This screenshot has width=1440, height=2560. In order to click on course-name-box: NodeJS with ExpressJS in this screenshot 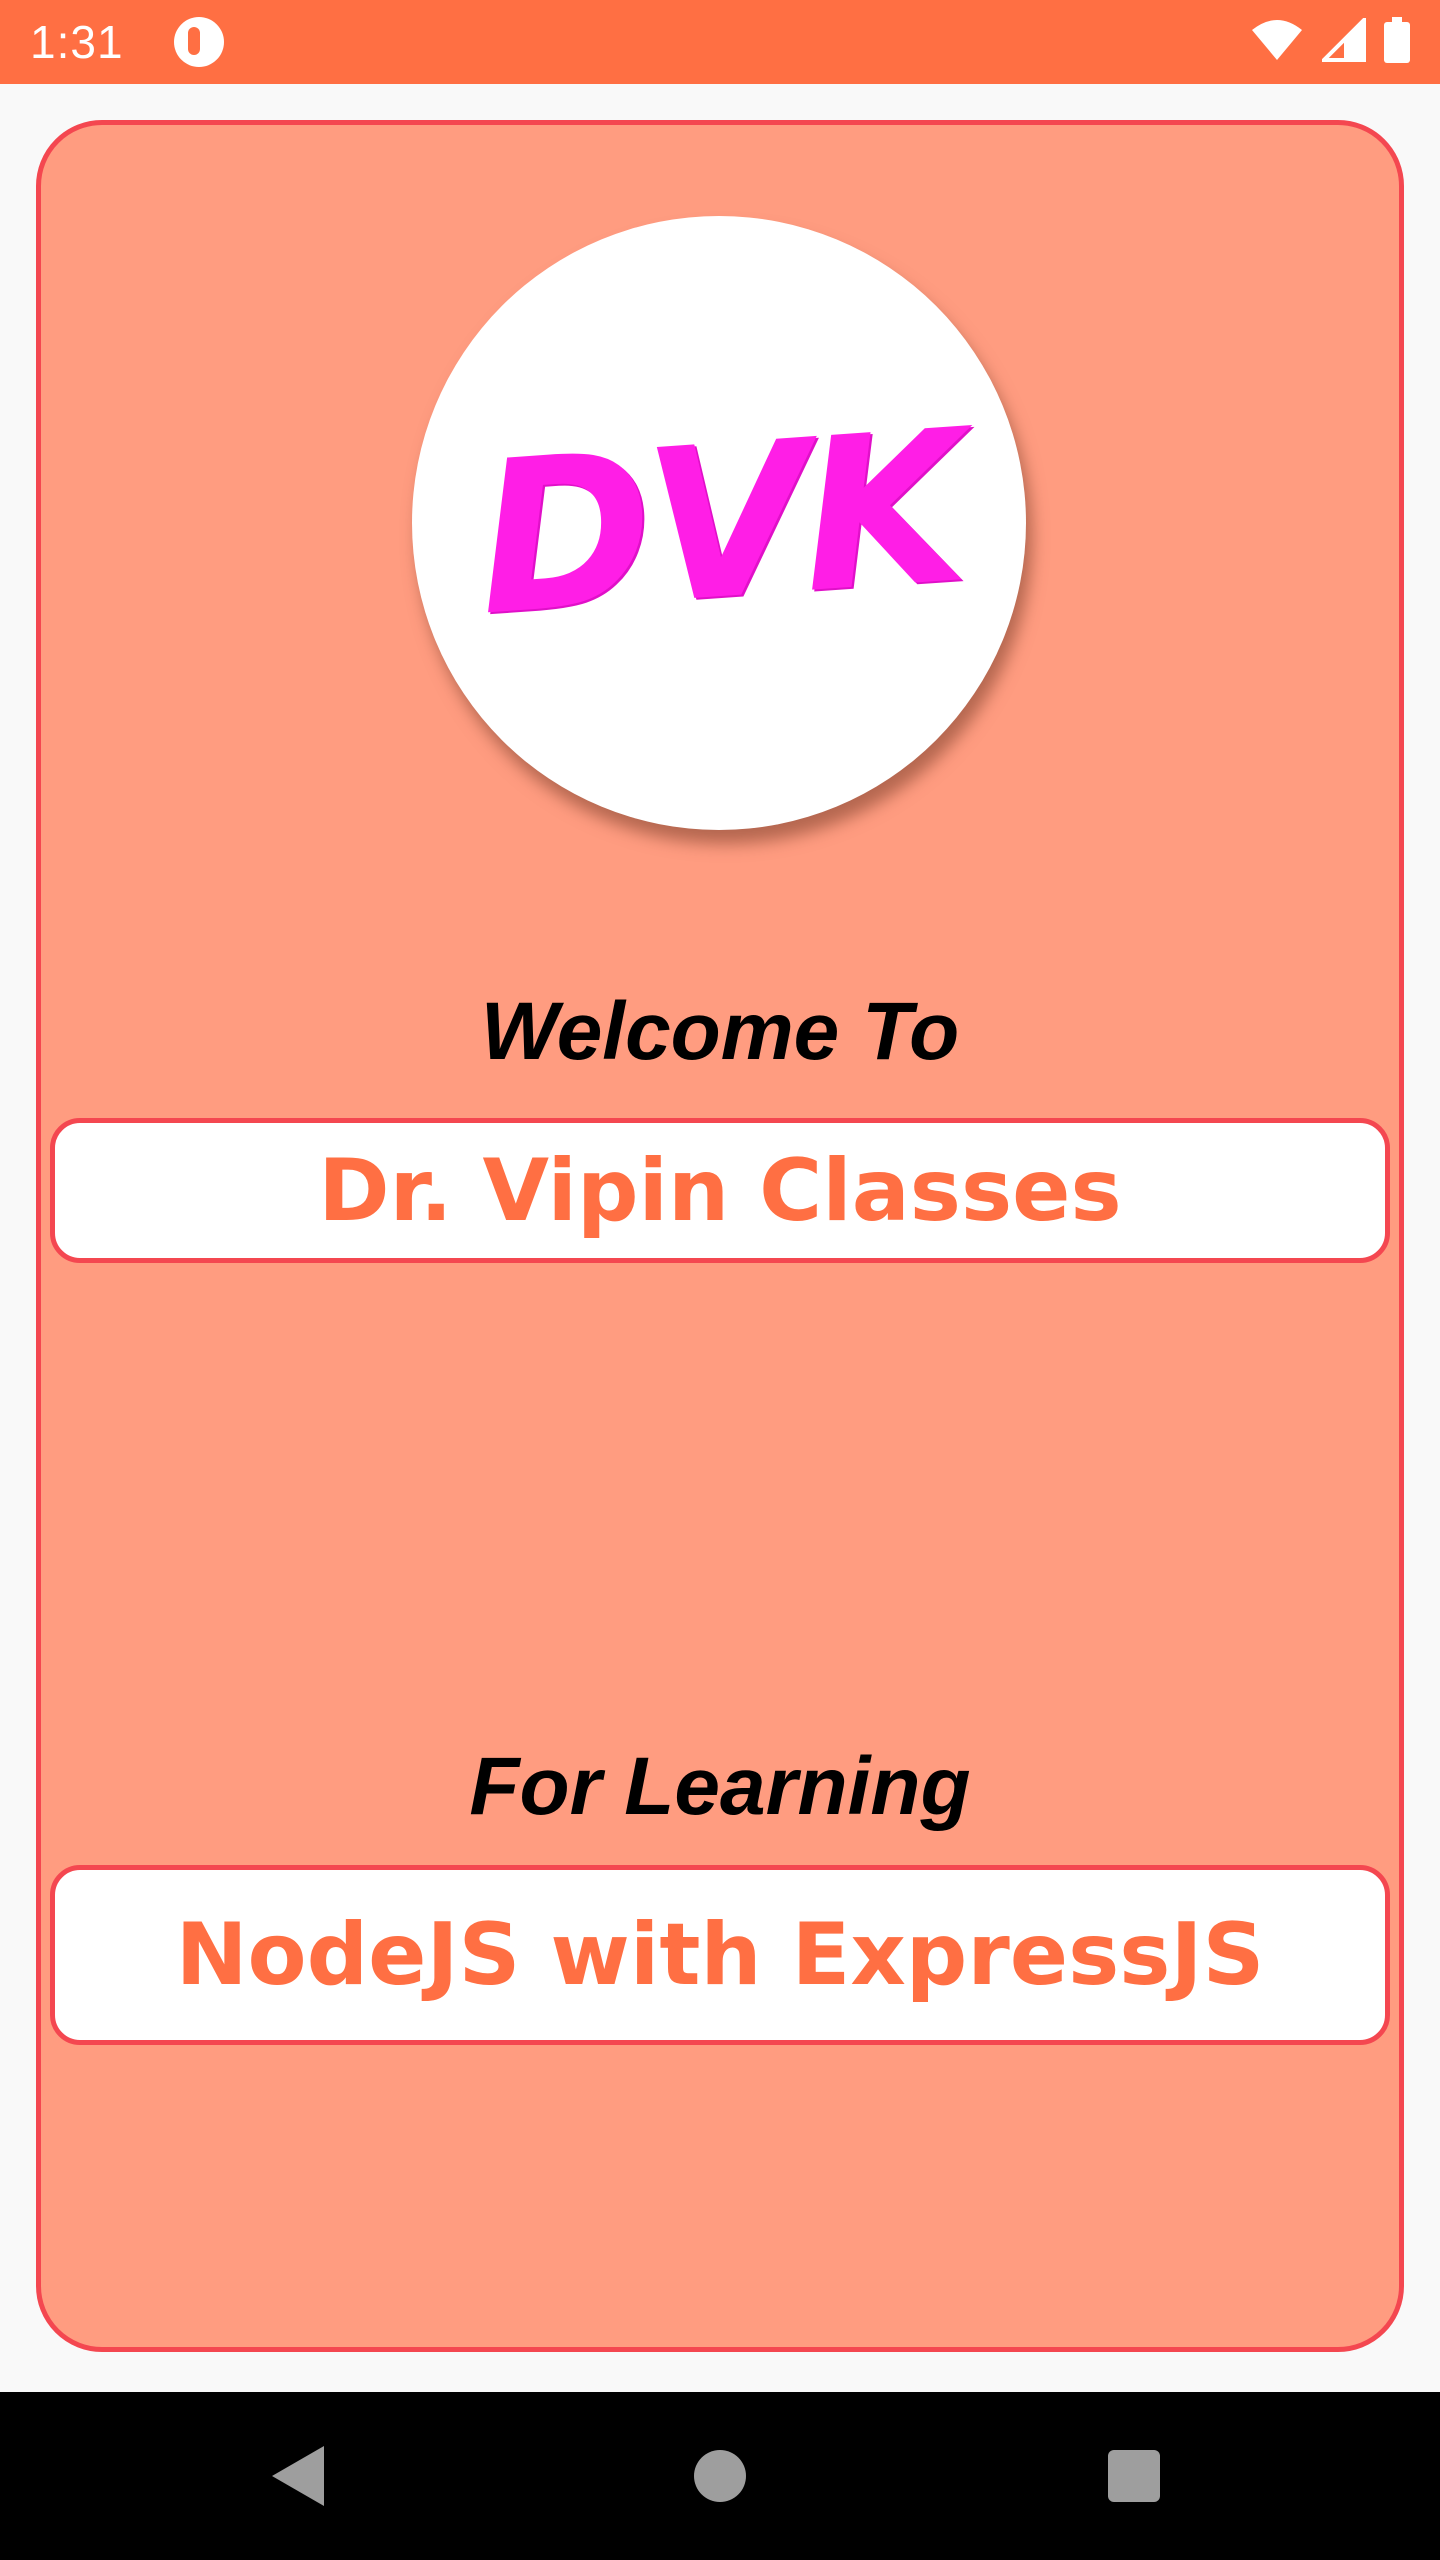, I will do `click(720, 1955)`.